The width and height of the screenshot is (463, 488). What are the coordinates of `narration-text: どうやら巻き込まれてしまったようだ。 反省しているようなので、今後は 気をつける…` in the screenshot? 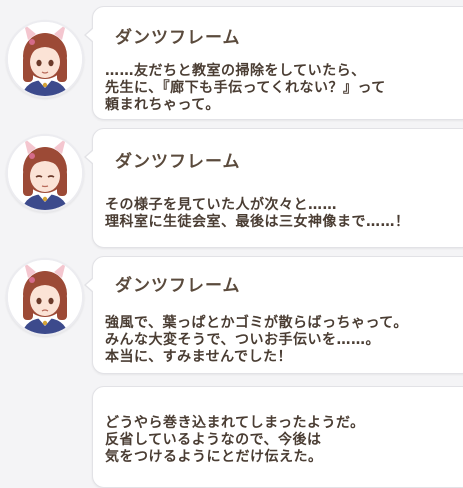 It's located at (235, 440).